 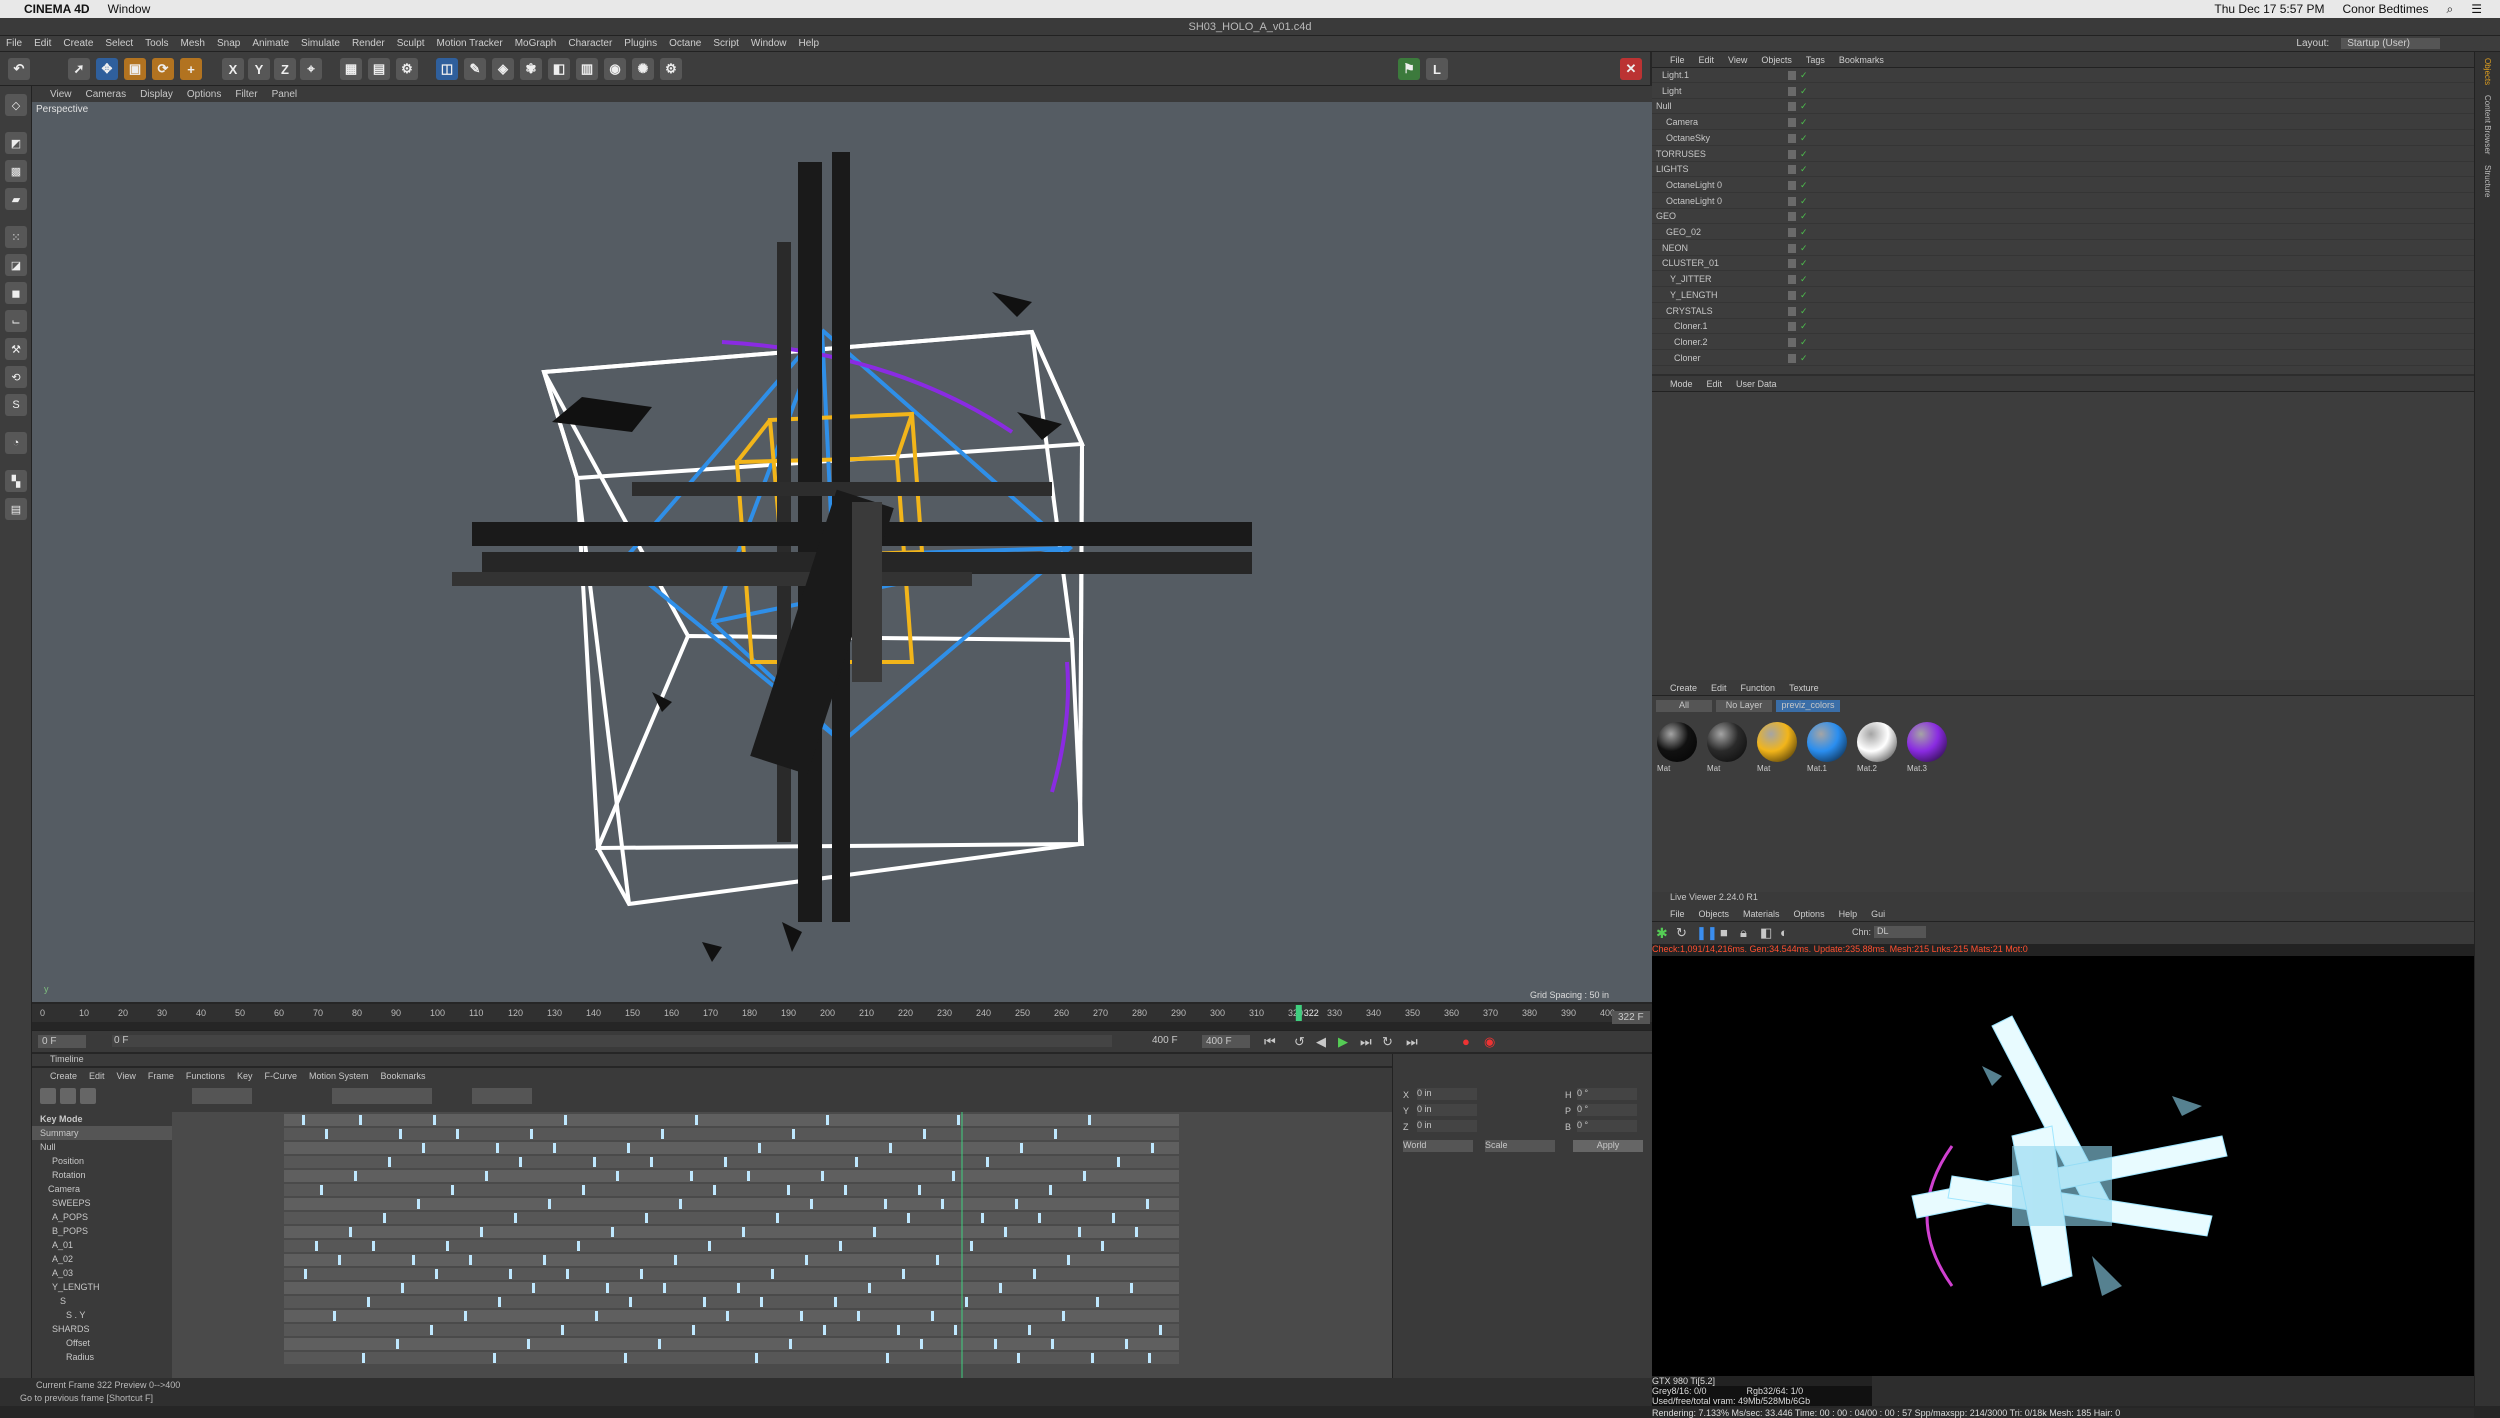 What do you see at coordinates (1681, 933) in the screenshot?
I see `refresh-icon: ↻` at bounding box center [1681, 933].